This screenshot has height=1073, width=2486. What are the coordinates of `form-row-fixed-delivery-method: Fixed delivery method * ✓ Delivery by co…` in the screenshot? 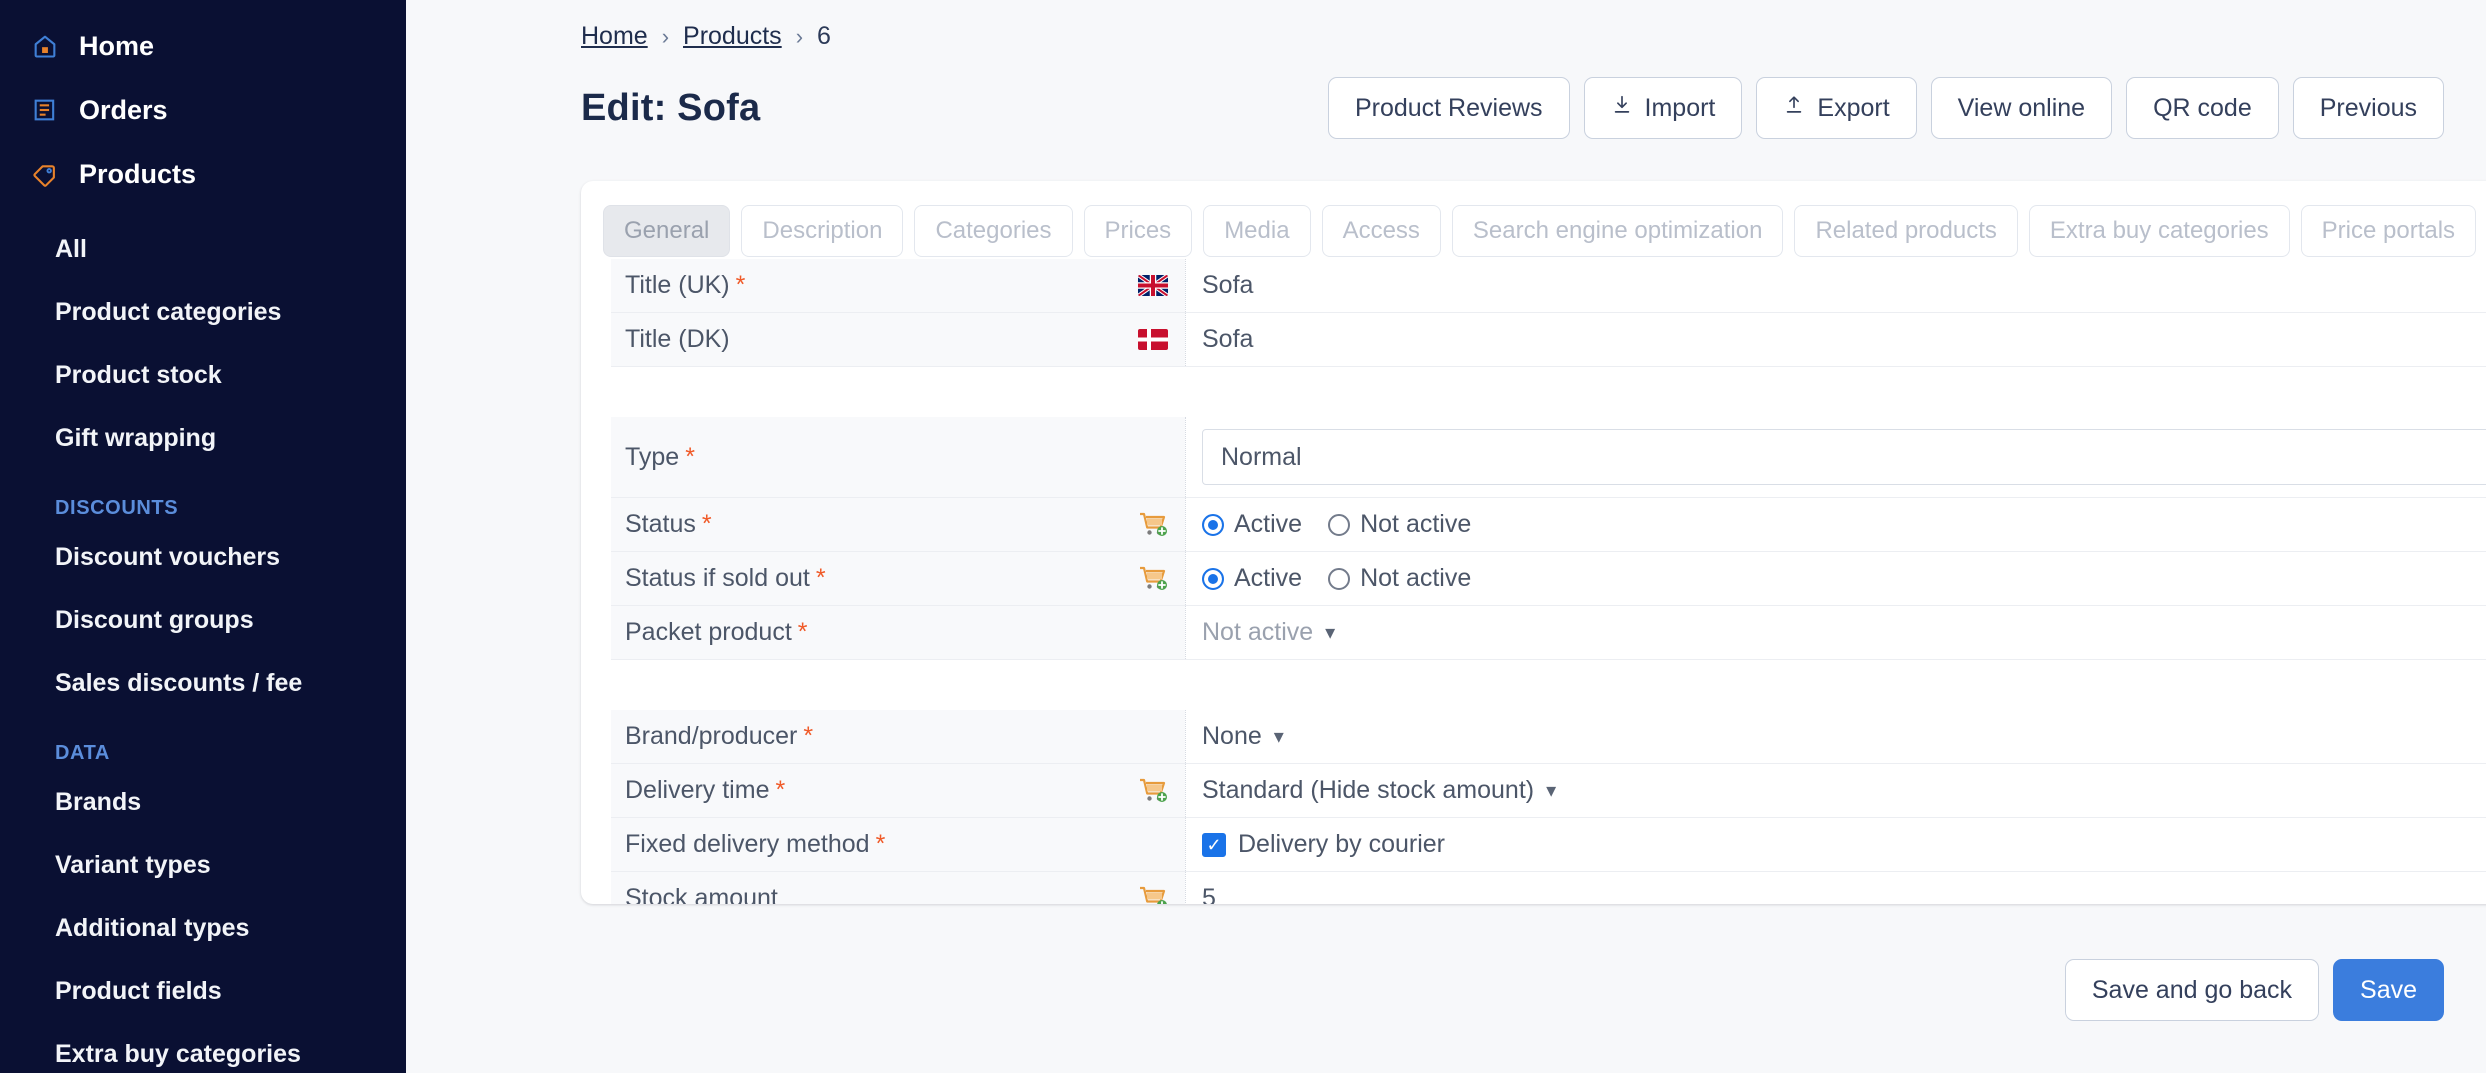 It's located at (1548, 845).